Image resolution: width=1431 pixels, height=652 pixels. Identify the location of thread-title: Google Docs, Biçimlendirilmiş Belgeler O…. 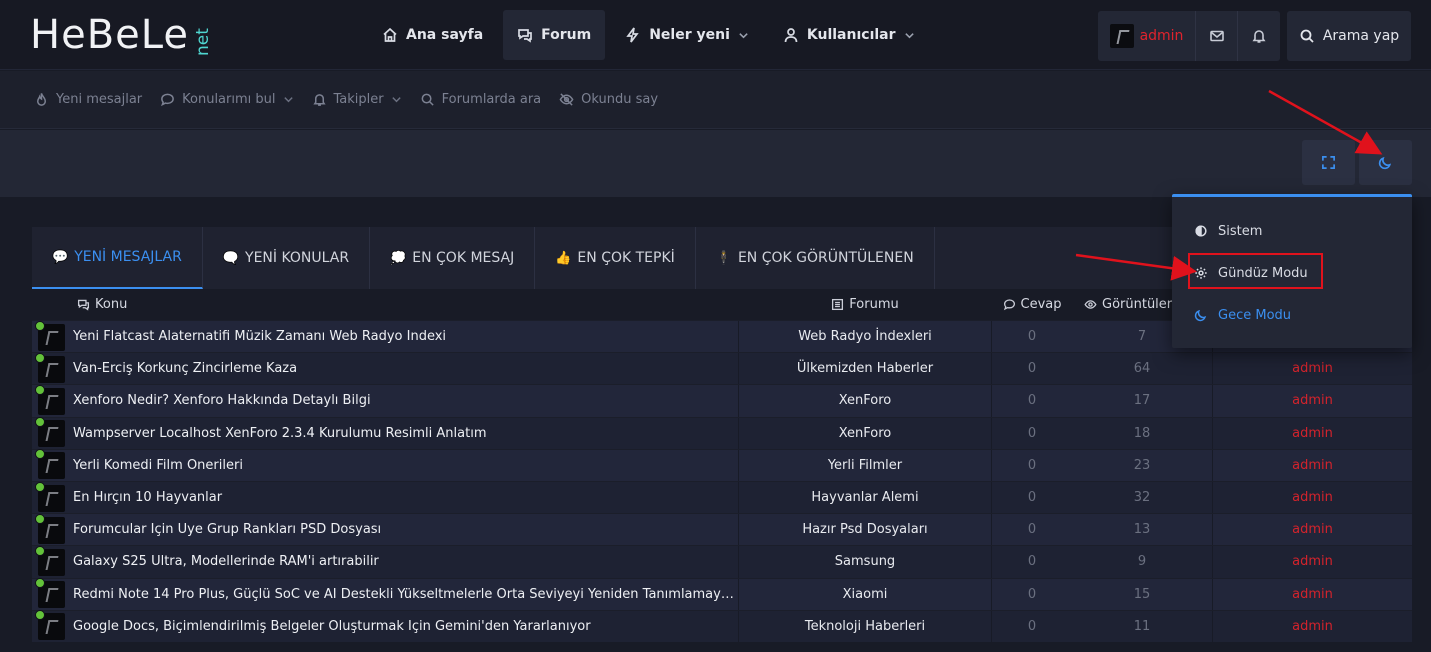
(404, 626).